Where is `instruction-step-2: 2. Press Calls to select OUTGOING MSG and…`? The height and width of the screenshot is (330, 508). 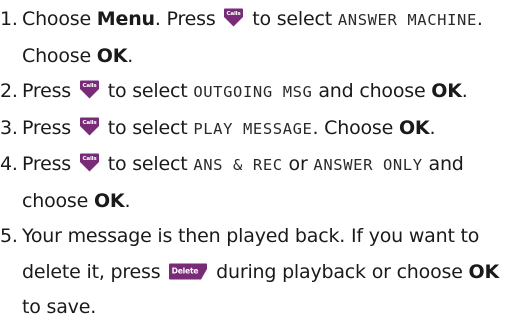
instruction-step-2: 2. Press Calls to select OUTGOING MSG and… is located at coordinates (254, 92).